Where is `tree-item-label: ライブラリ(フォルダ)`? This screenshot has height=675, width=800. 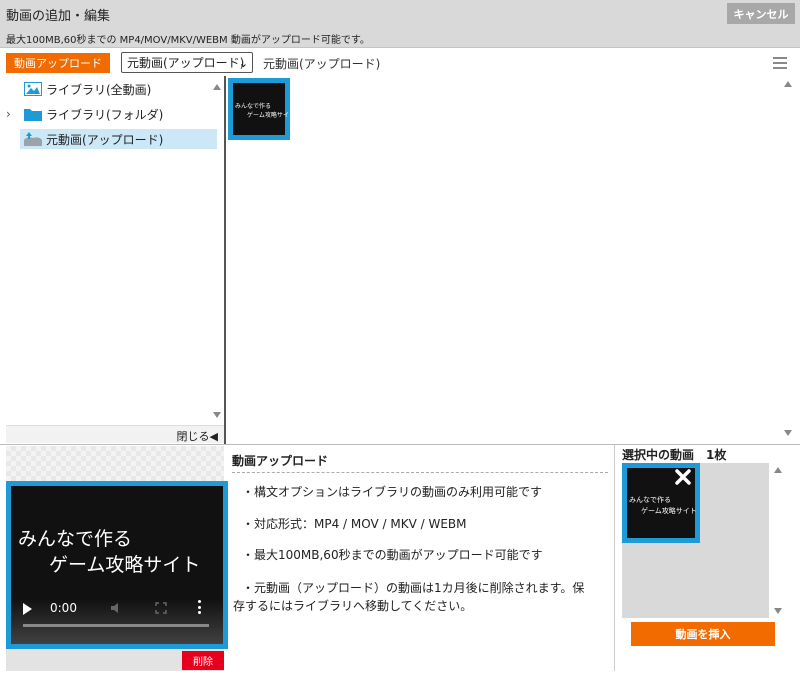
tree-item-label: ライブラリ(フォルダ) is located at coordinates (105, 114).